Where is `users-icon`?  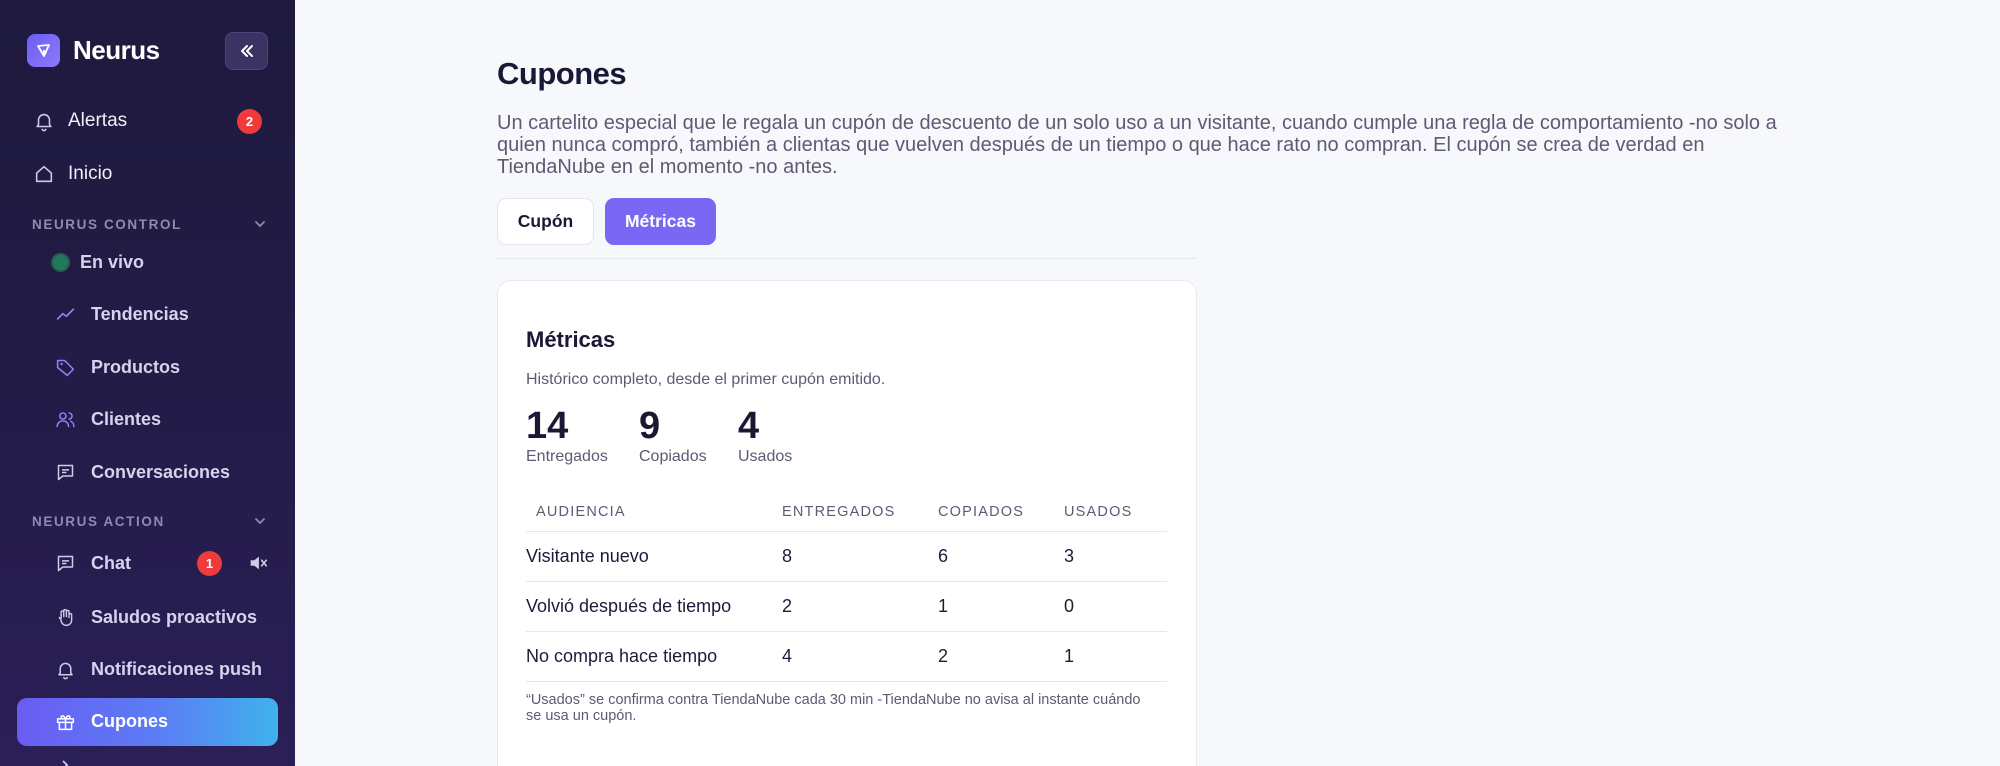
users-icon is located at coordinates (65, 419).